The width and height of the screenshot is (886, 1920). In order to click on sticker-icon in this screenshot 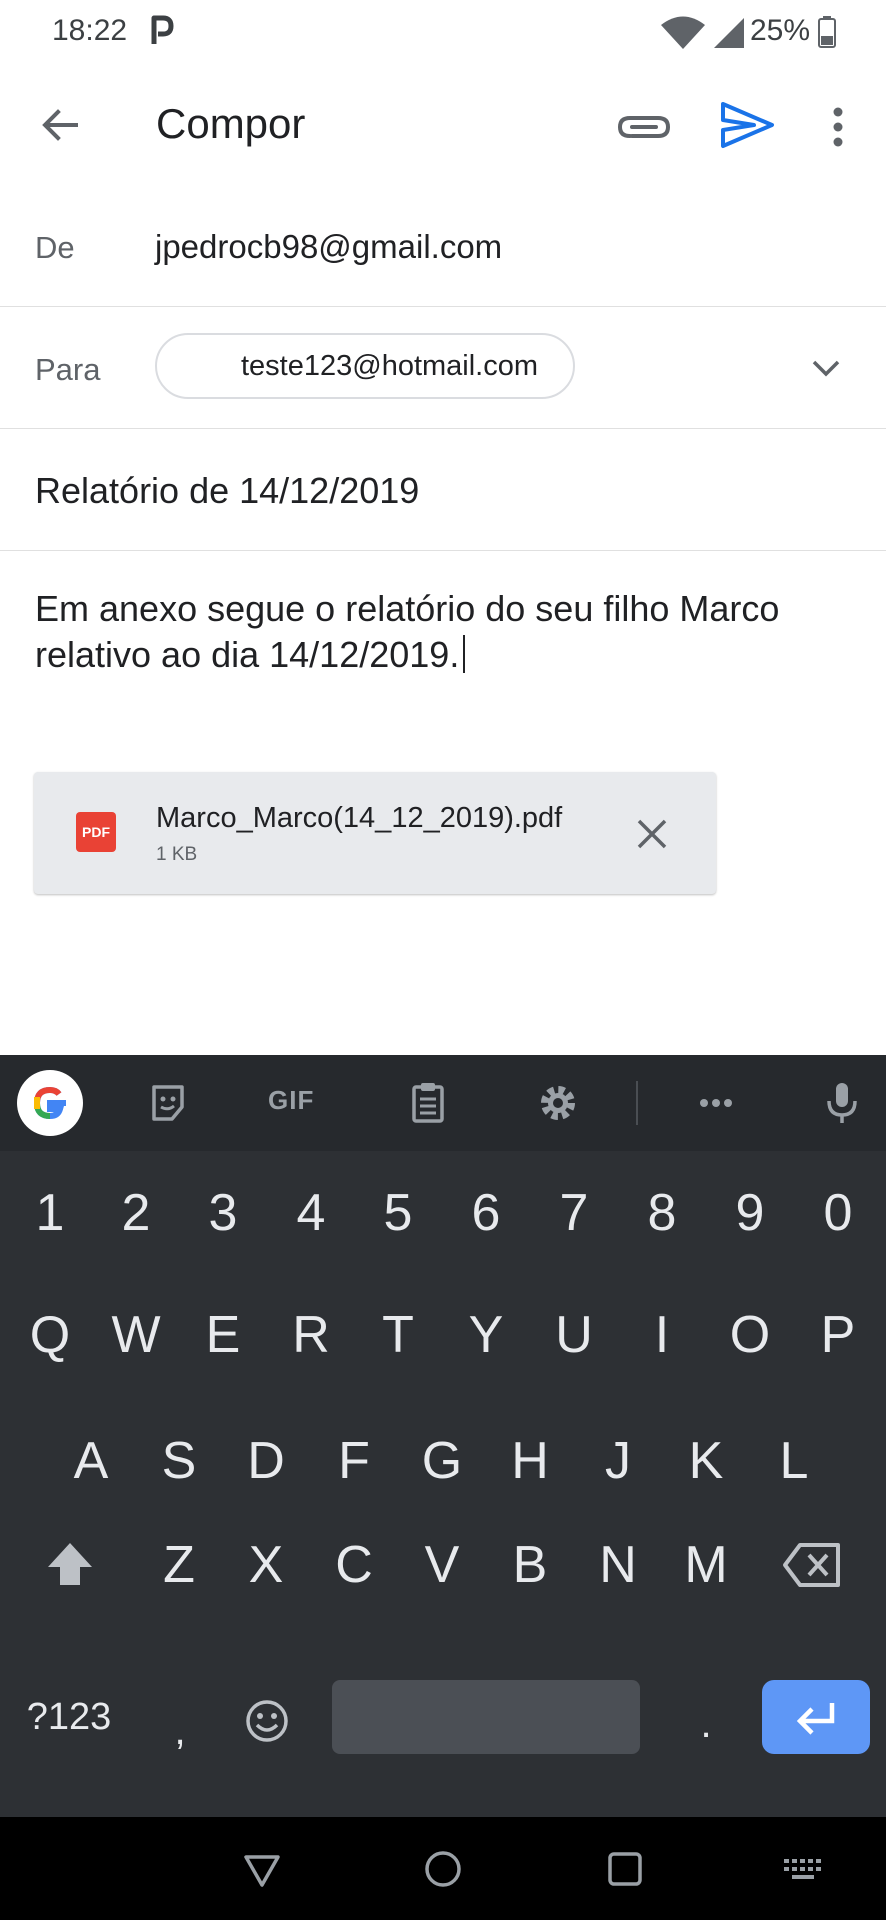, I will do `click(168, 1103)`.